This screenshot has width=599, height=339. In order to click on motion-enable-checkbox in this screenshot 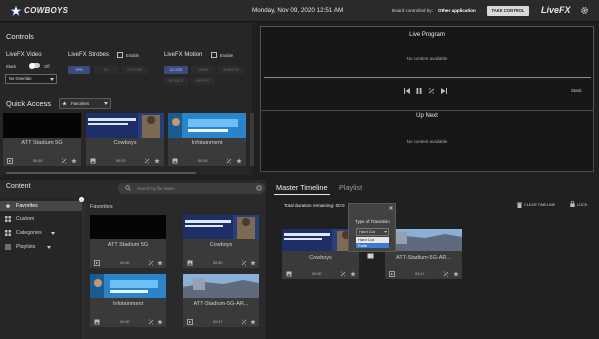, I will do `click(214, 55)`.